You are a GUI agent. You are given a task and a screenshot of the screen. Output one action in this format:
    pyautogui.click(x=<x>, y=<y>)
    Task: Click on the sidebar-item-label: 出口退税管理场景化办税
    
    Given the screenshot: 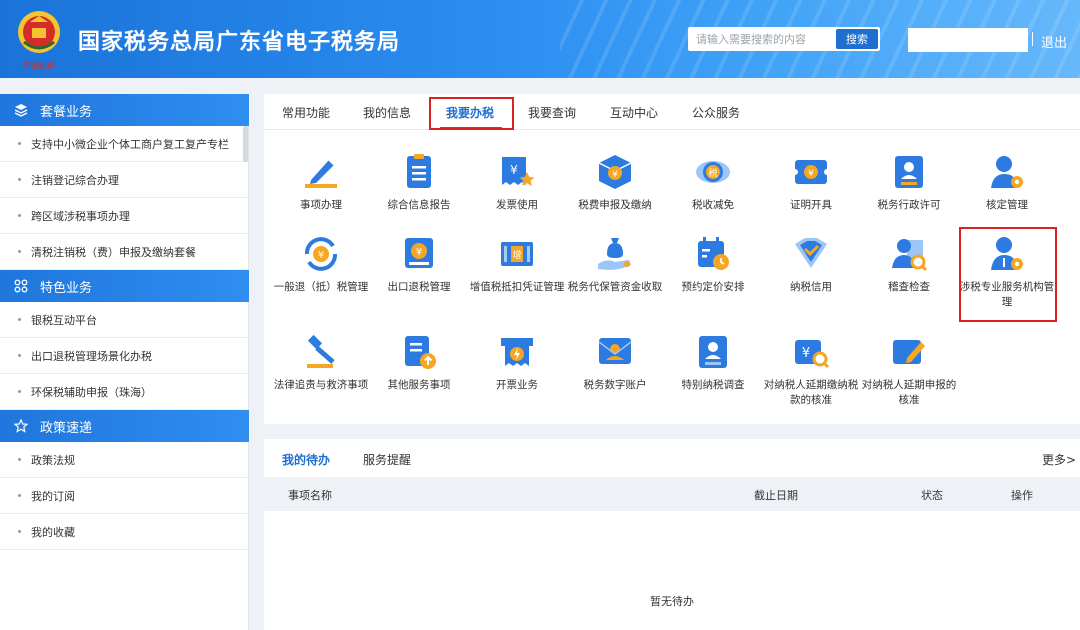 What is the action you would take?
    pyautogui.click(x=91, y=356)
    